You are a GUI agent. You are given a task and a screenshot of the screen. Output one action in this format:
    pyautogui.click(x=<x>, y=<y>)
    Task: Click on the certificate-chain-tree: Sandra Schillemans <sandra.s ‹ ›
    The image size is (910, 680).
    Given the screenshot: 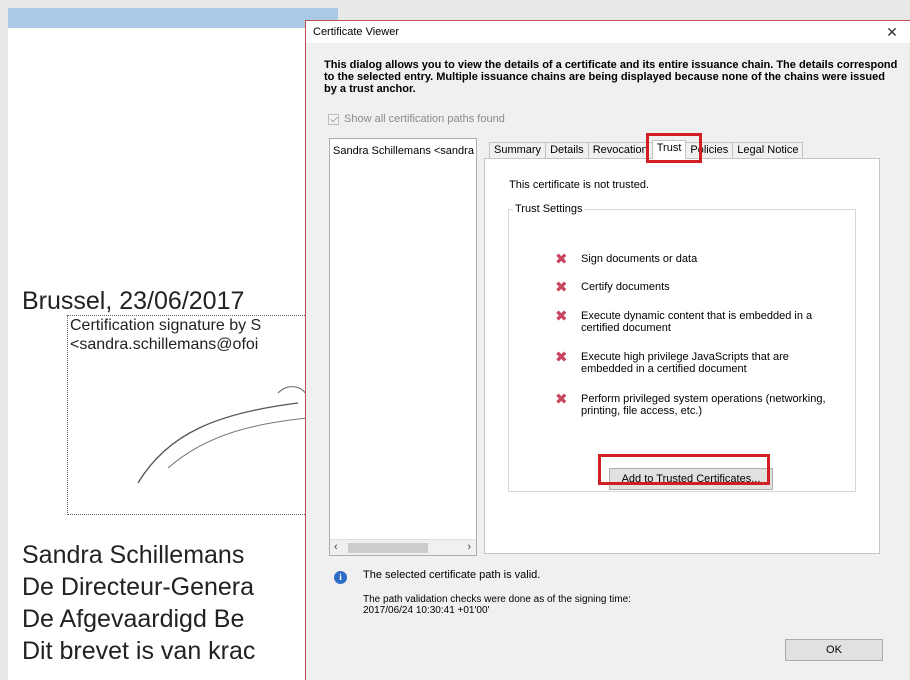 What is the action you would take?
    pyautogui.click(x=403, y=347)
    